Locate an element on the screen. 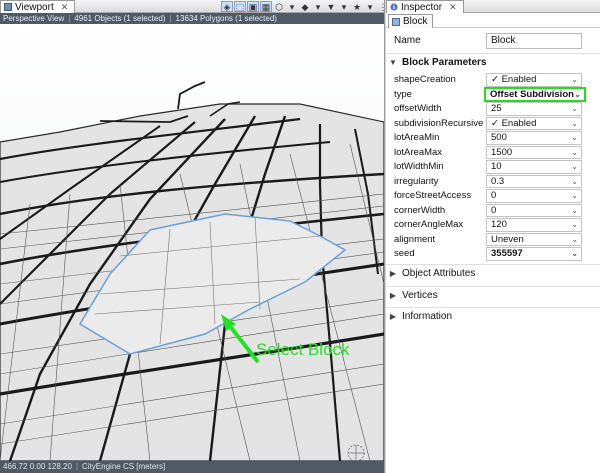 The width and height of the screenshot is (600, 473). param-label: shapeCreation is located at coordinates (425, 79).